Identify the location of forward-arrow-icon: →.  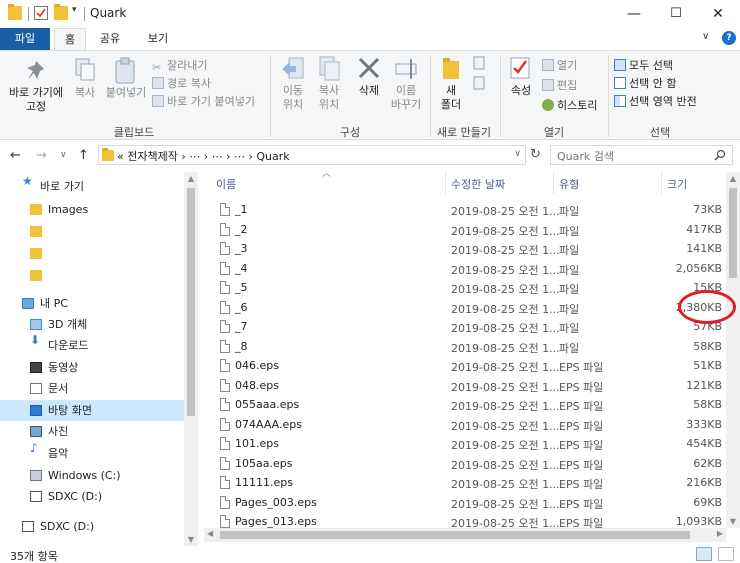
(41, 155).